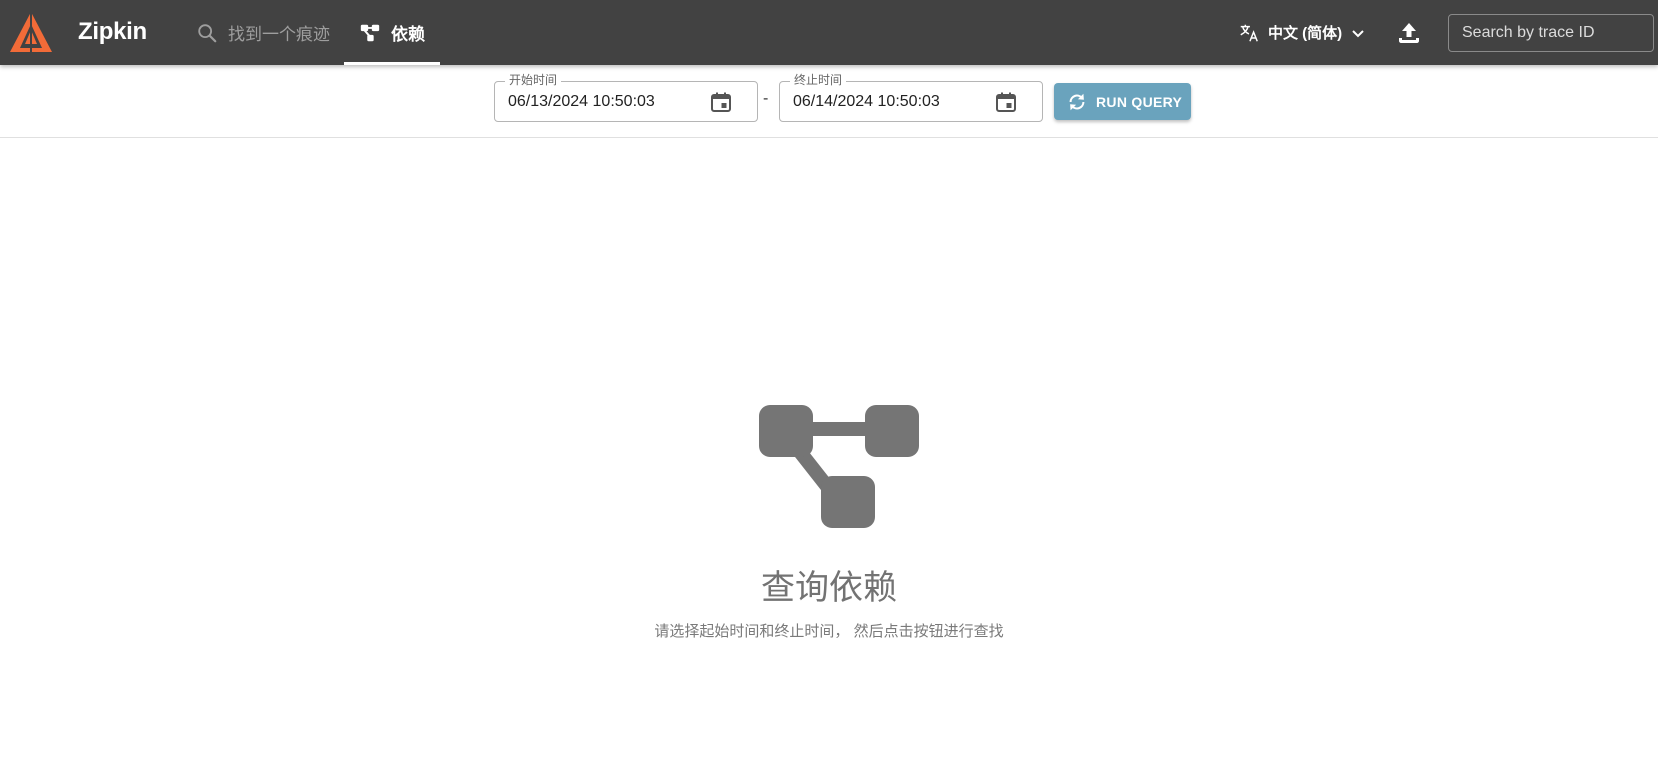 The image size is (1658, 759). What do you see at coordinates (1409, 33) in the screenshot?
I see `upload-icon` at bounding box center [1409, 33].